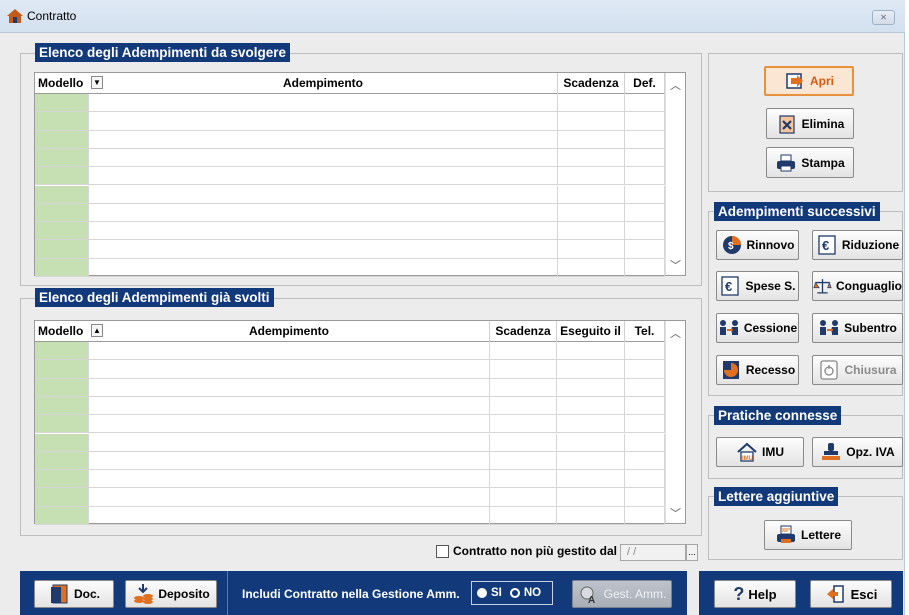 The height and width of the screenshot is (615, 909). Describe the element at coordinates (675, 333) in the screenshot. I see `scroll-up-icon: ︿` at that location.